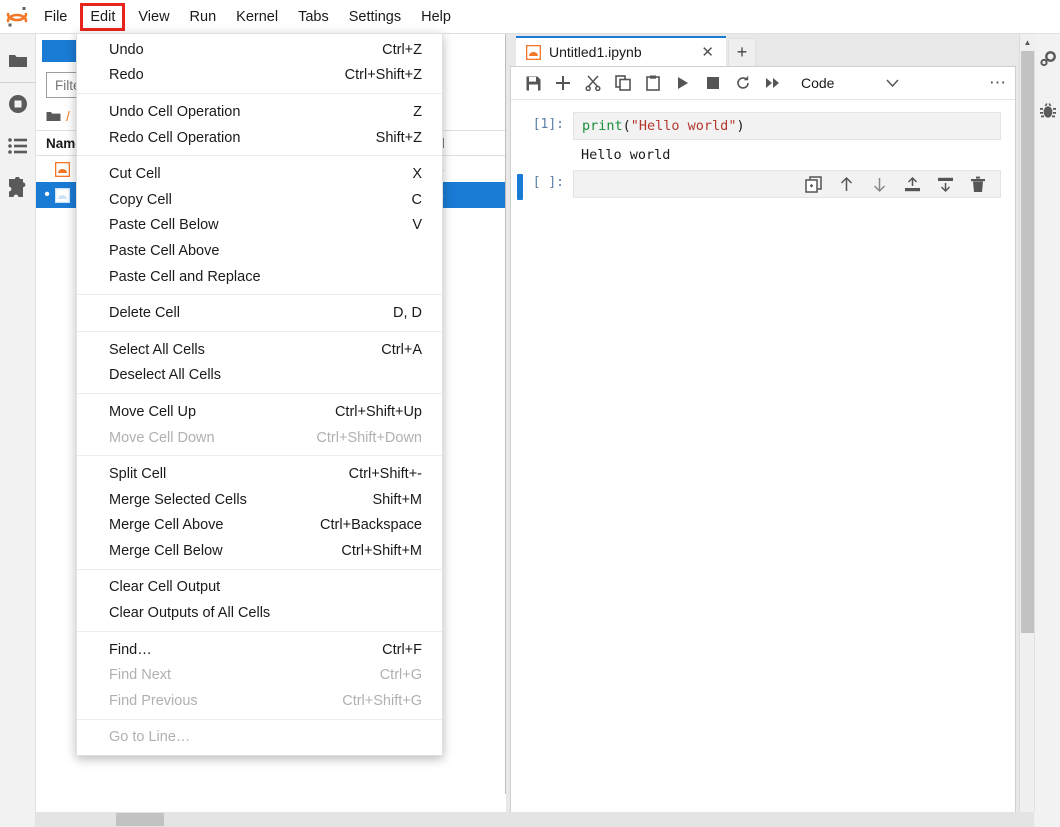  What do you see at coordinates (707, 52) in the screenshot?
I see `close-tab-icon: ✕` at bounding box center [707, 52].